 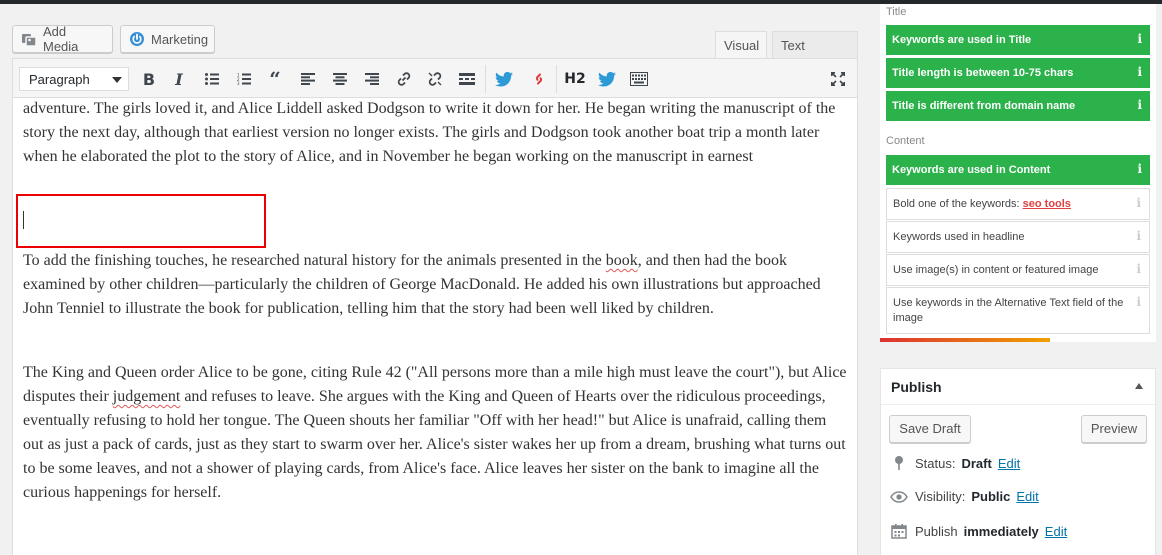 What do you see at coordinates (117, 80) in the screenshot?
I see `chevron-down-icon` at bounding box center [117, 80].